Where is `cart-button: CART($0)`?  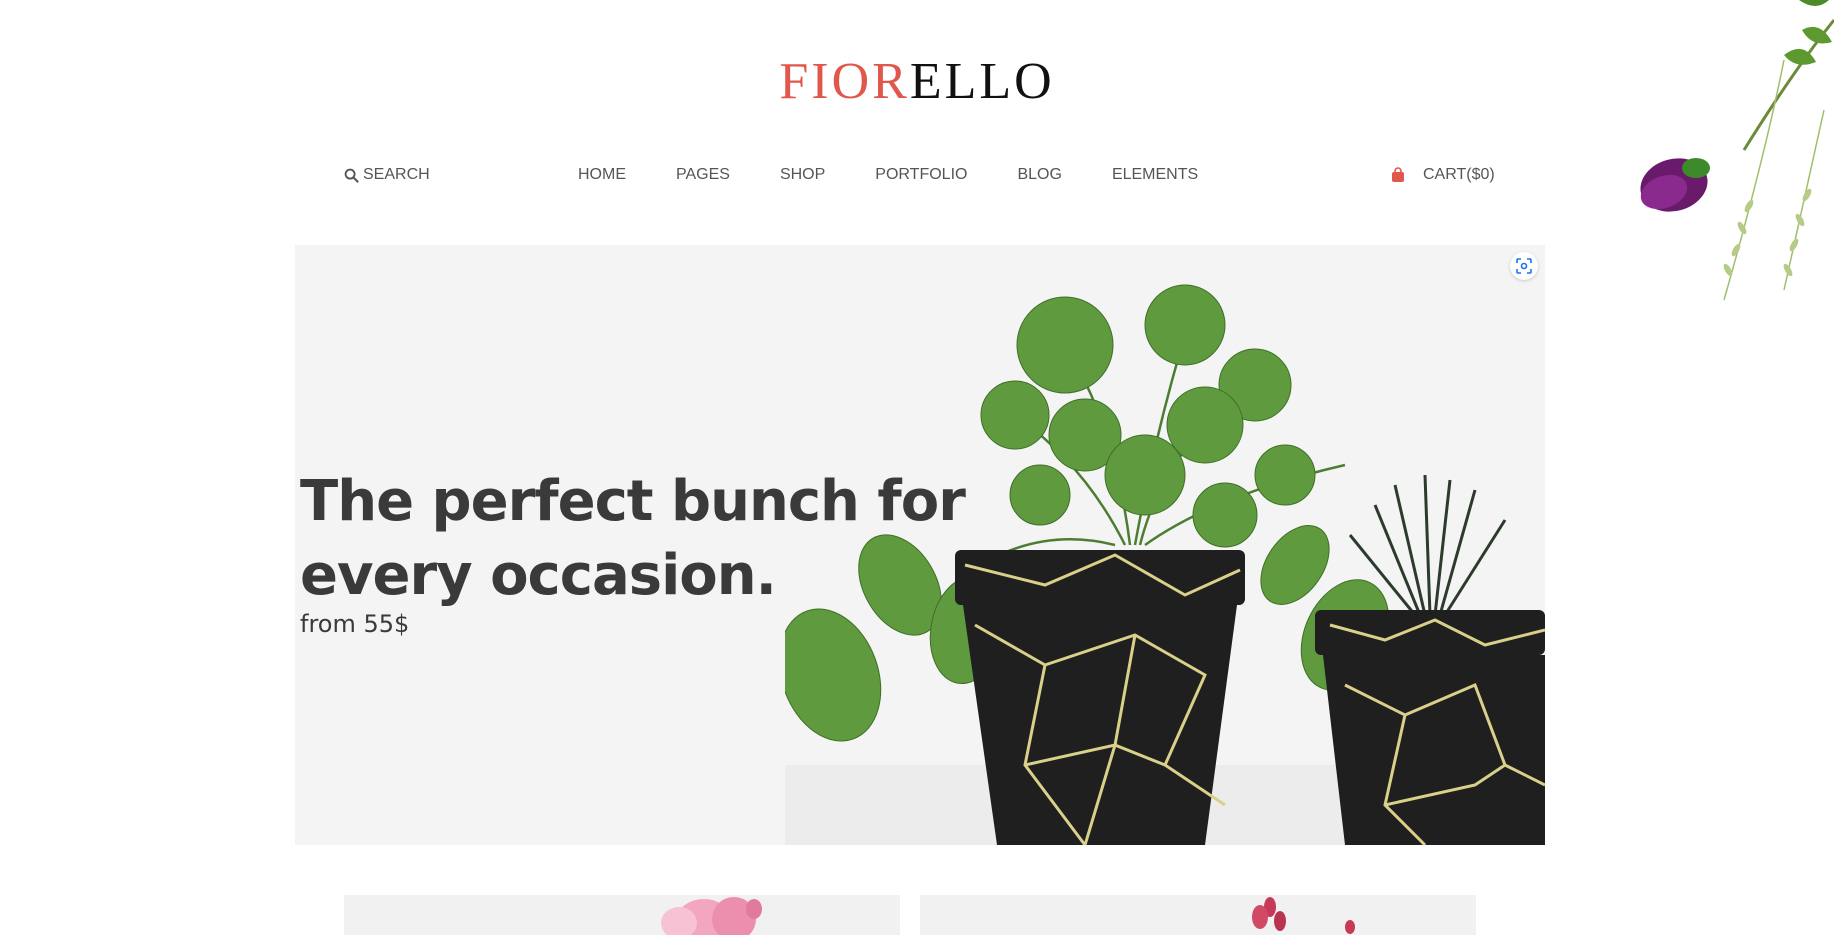
cart-button: CART($0) is located at coordinates (1443, 175).